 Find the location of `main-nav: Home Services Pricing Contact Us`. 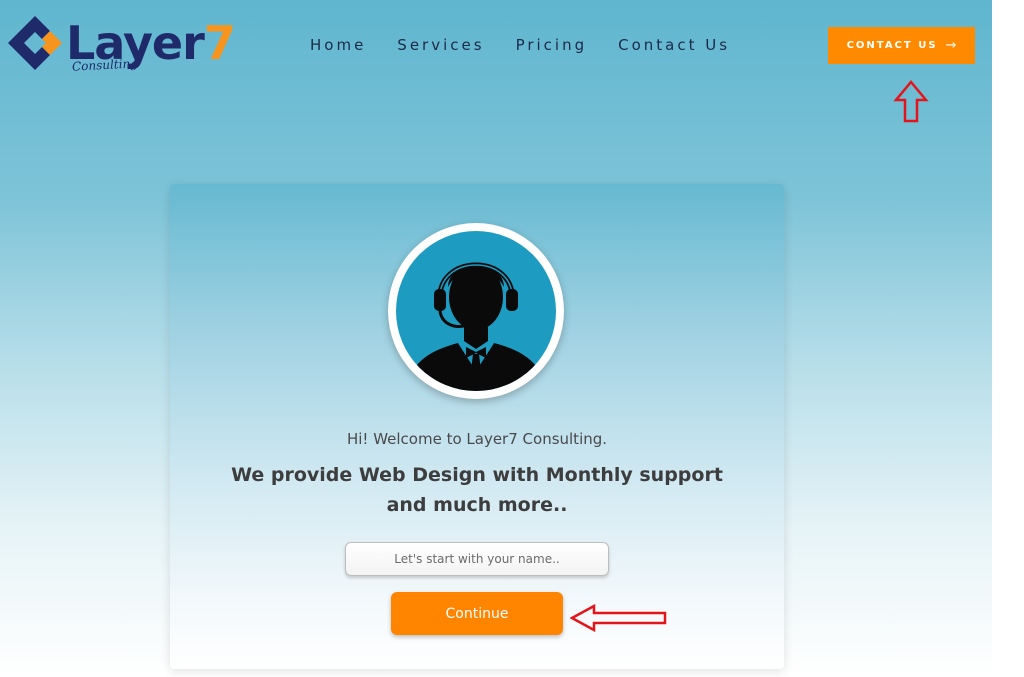

main-nav: Home Services Pricing Contact Us is located at coordinates (535, 45).